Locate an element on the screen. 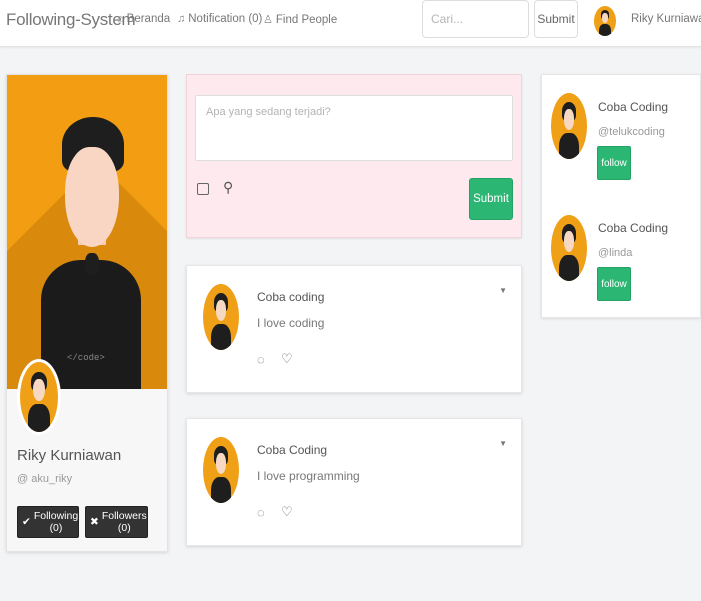 The width and height of the screenshot is (701, 601). profile-handle: @ aku_riky is located at coordinates (45, 479).